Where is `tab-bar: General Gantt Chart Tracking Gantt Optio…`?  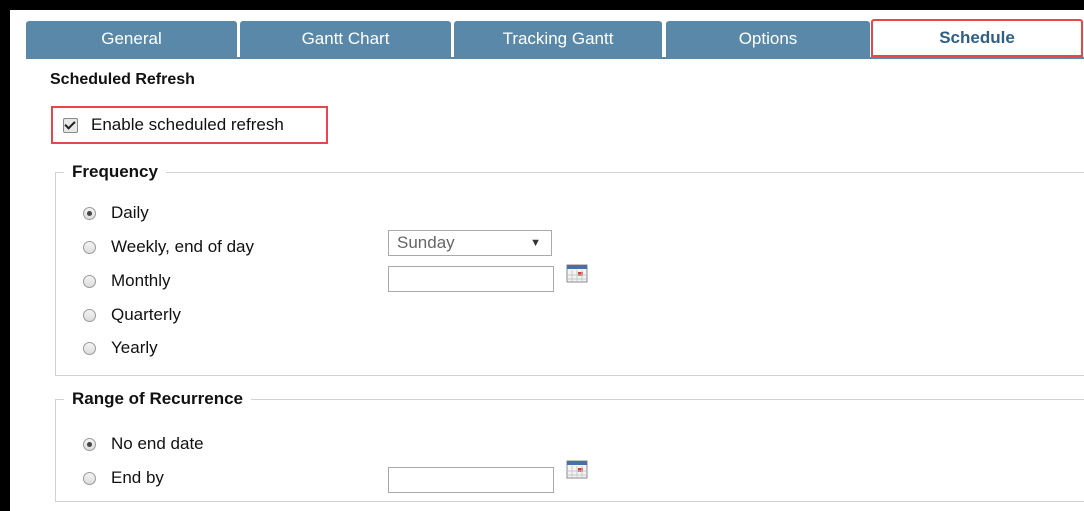 tab-bar: General Gantt Chart Tracking Gantt Optio… is located at coordinates (555, 38).